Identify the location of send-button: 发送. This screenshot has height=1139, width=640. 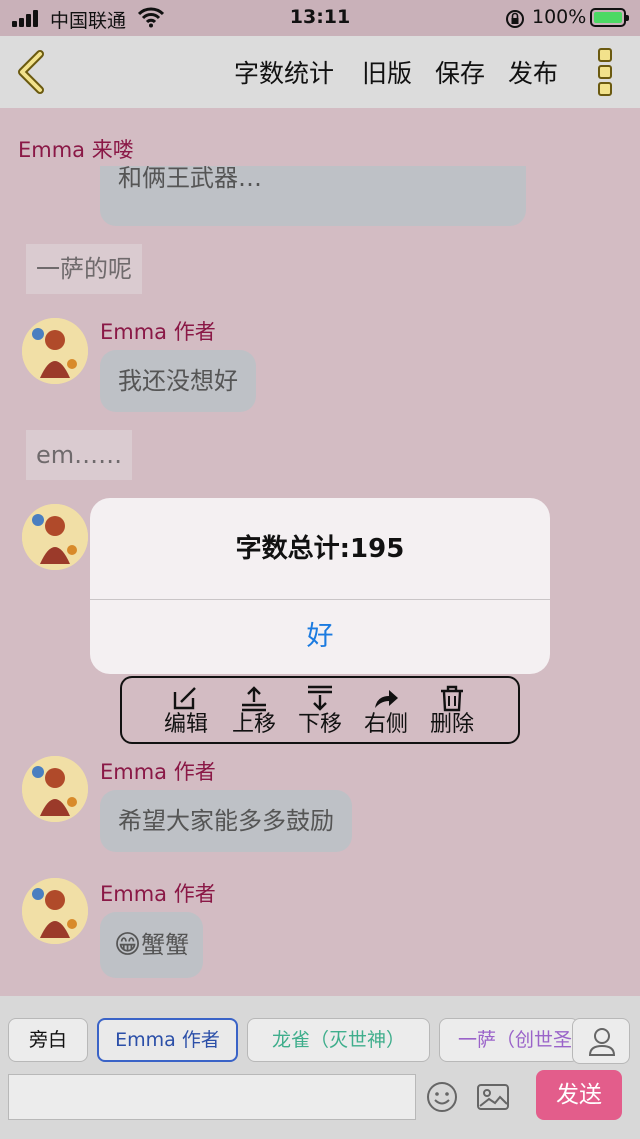
(579, 1095).